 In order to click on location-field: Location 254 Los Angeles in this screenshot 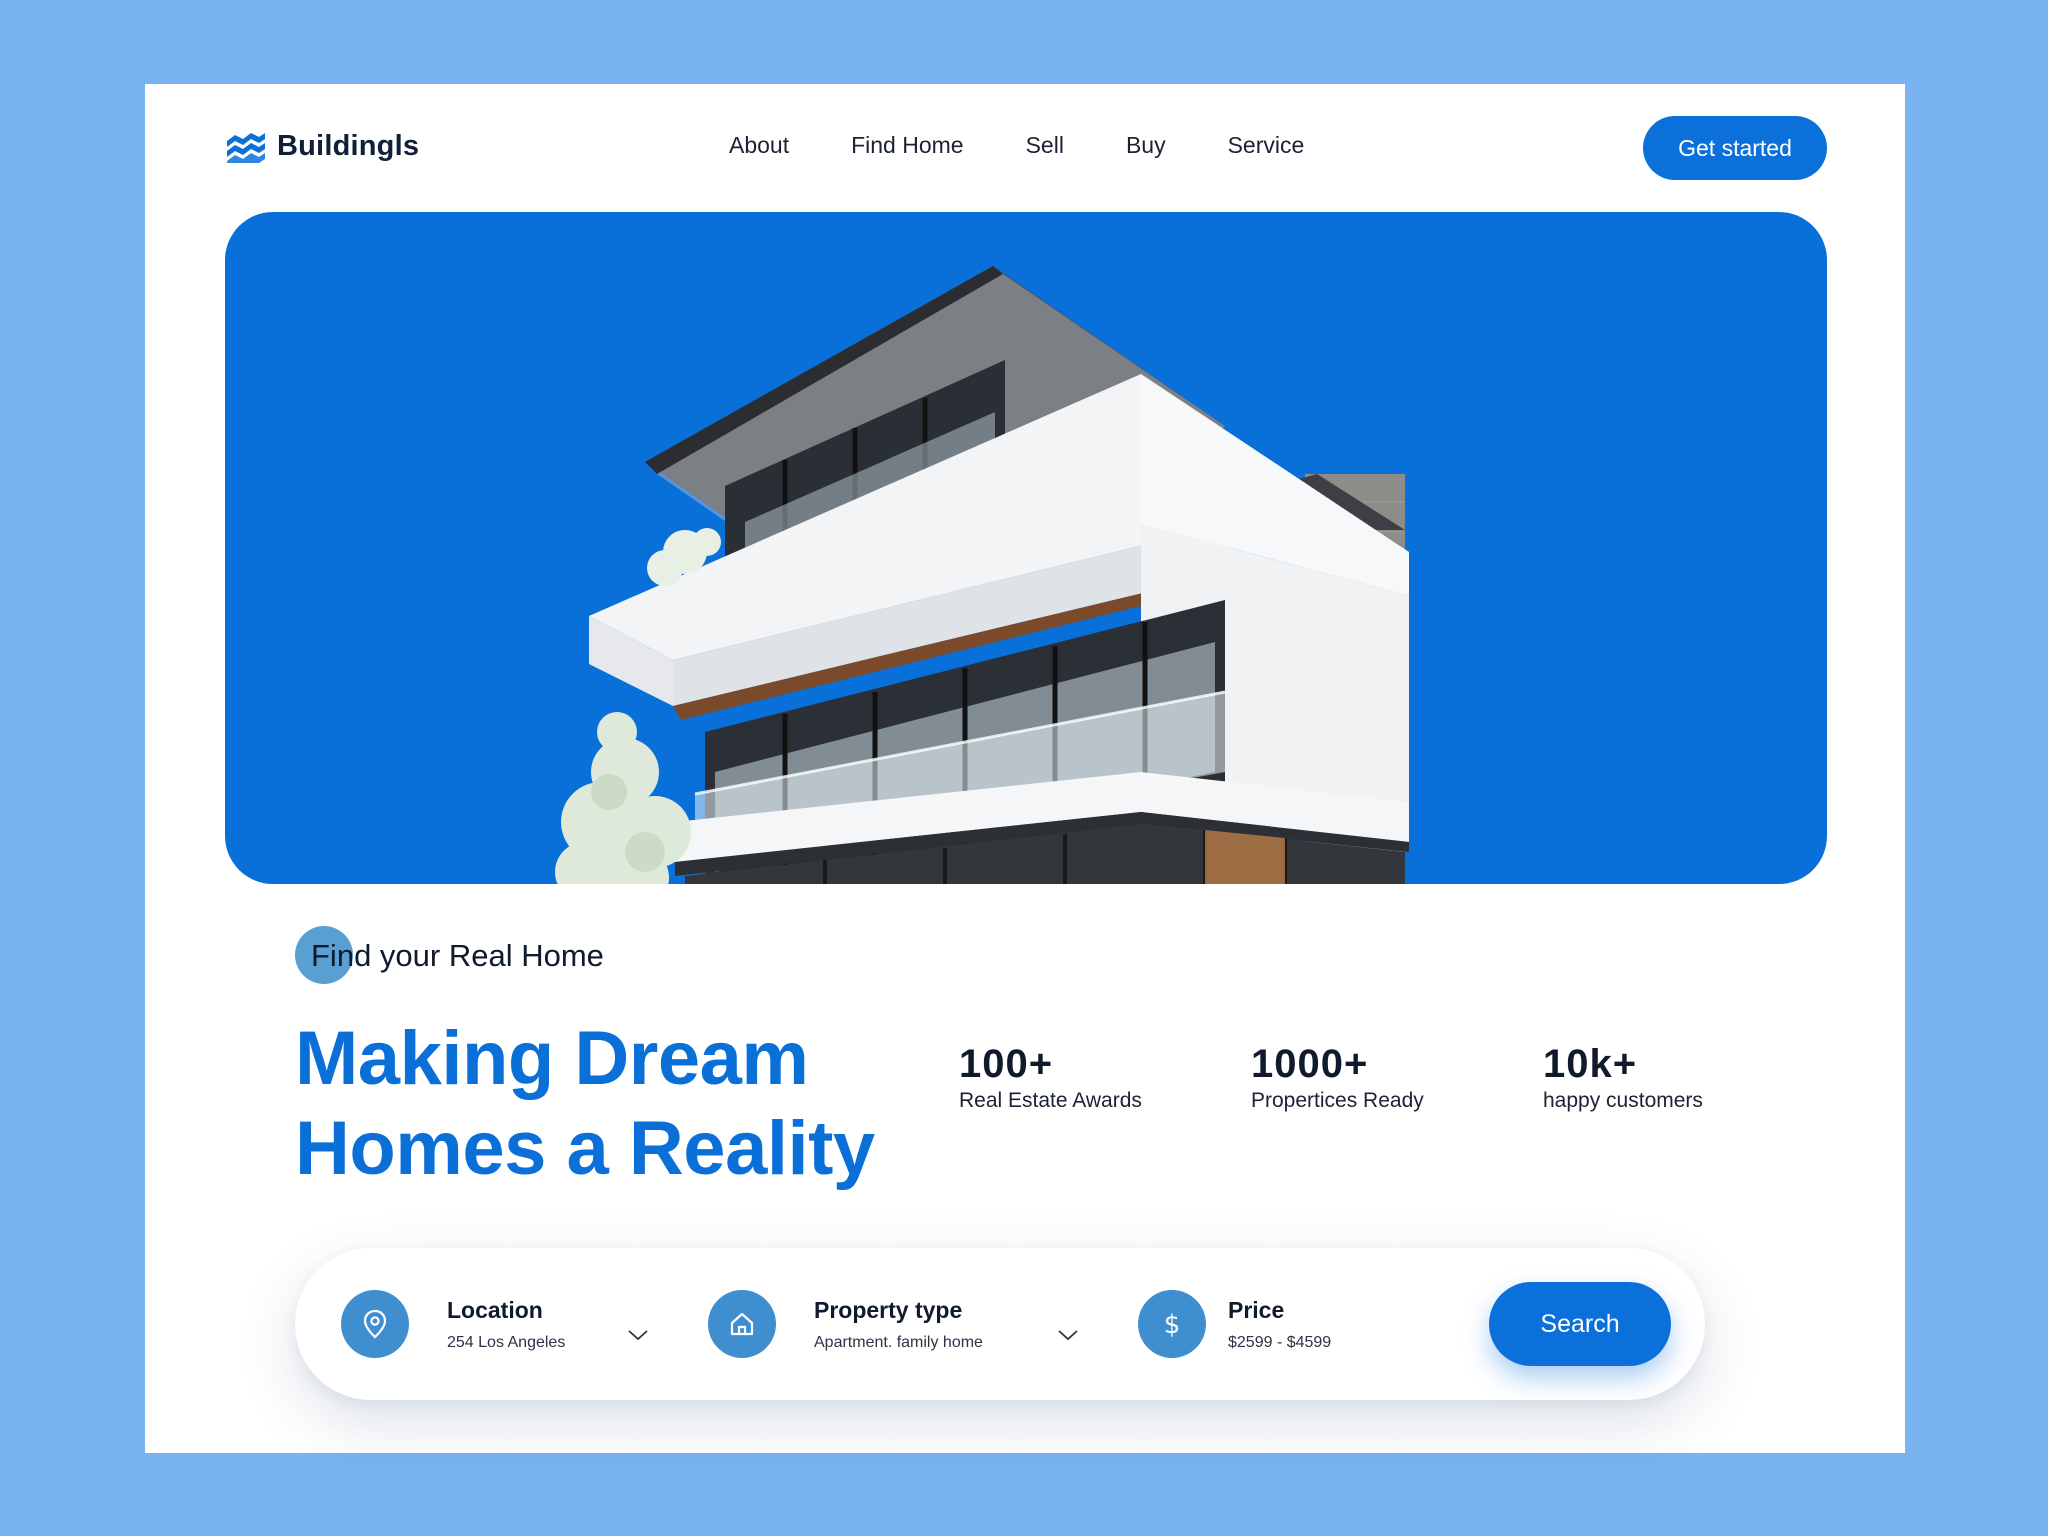, I will do `click(453, 1324)`.